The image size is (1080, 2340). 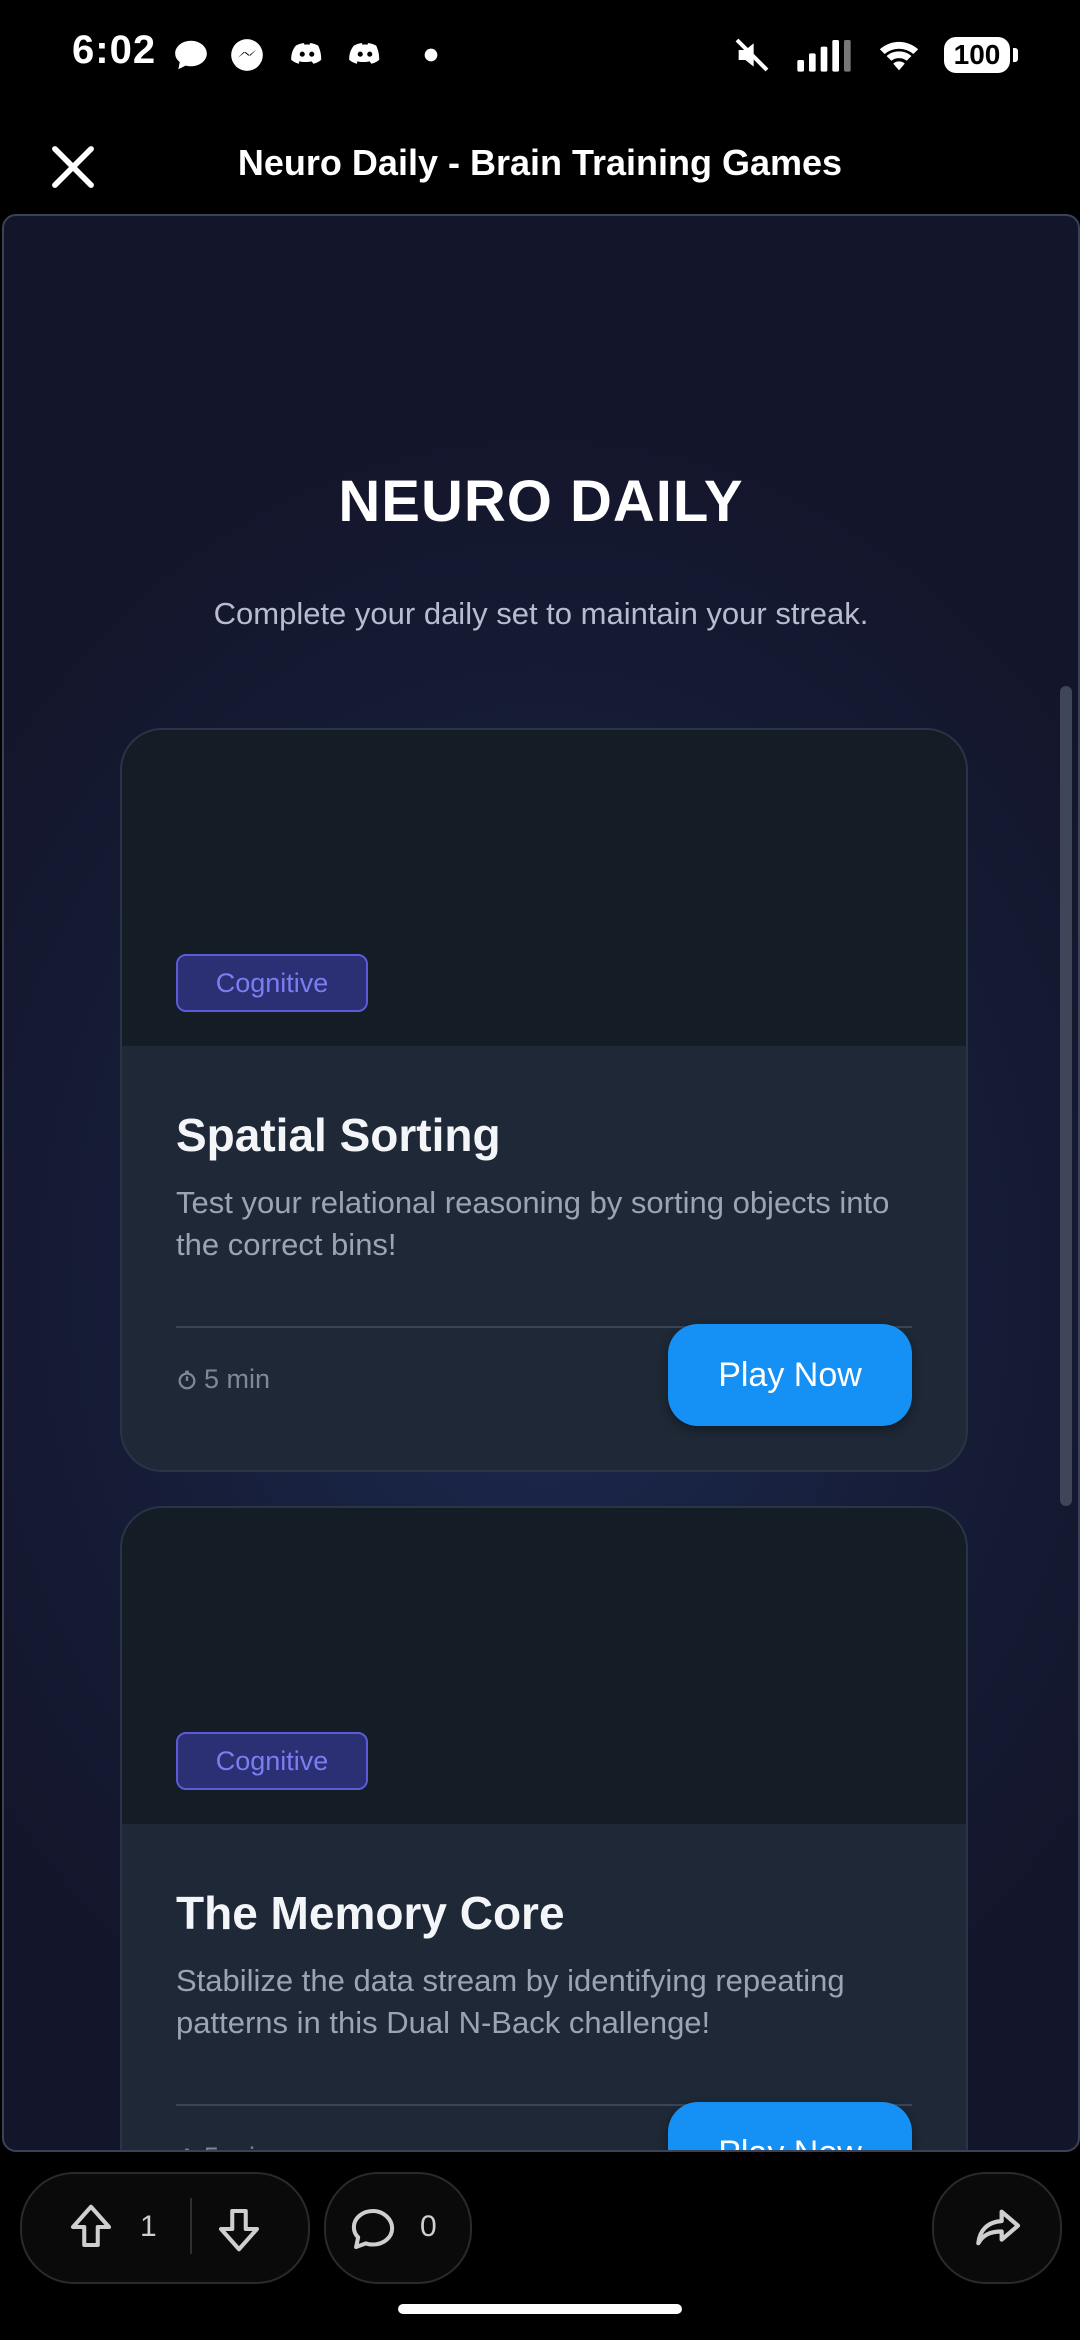 I want to click on bottom-action-bar: 1 0, so click(x=540, y=2227).